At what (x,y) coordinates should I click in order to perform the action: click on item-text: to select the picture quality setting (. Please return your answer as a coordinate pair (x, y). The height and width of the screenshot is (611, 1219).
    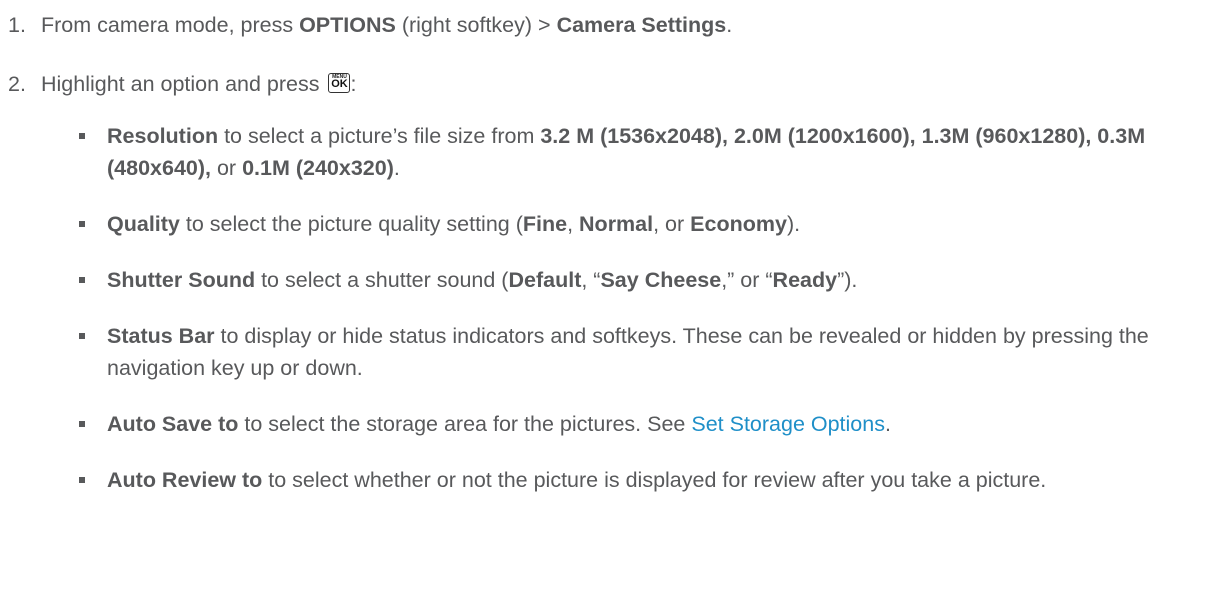
    Looking at the image, I should click on (351, 224).